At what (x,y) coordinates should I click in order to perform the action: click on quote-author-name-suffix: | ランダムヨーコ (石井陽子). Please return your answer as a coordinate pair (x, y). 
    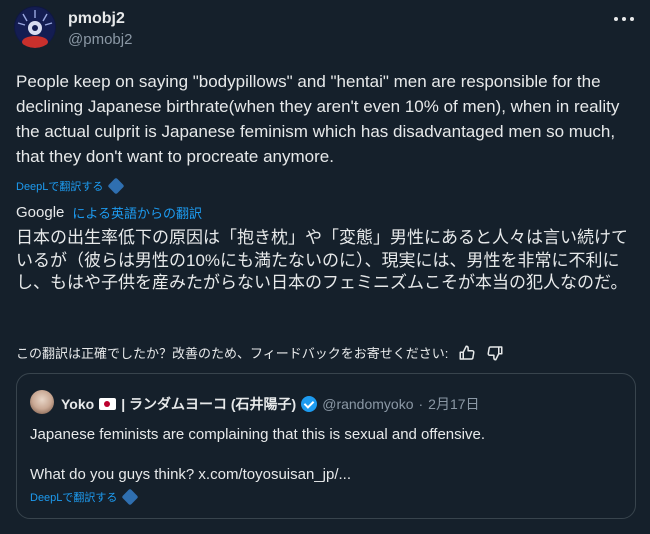
    Looking at the image, I should click on (208, 404).